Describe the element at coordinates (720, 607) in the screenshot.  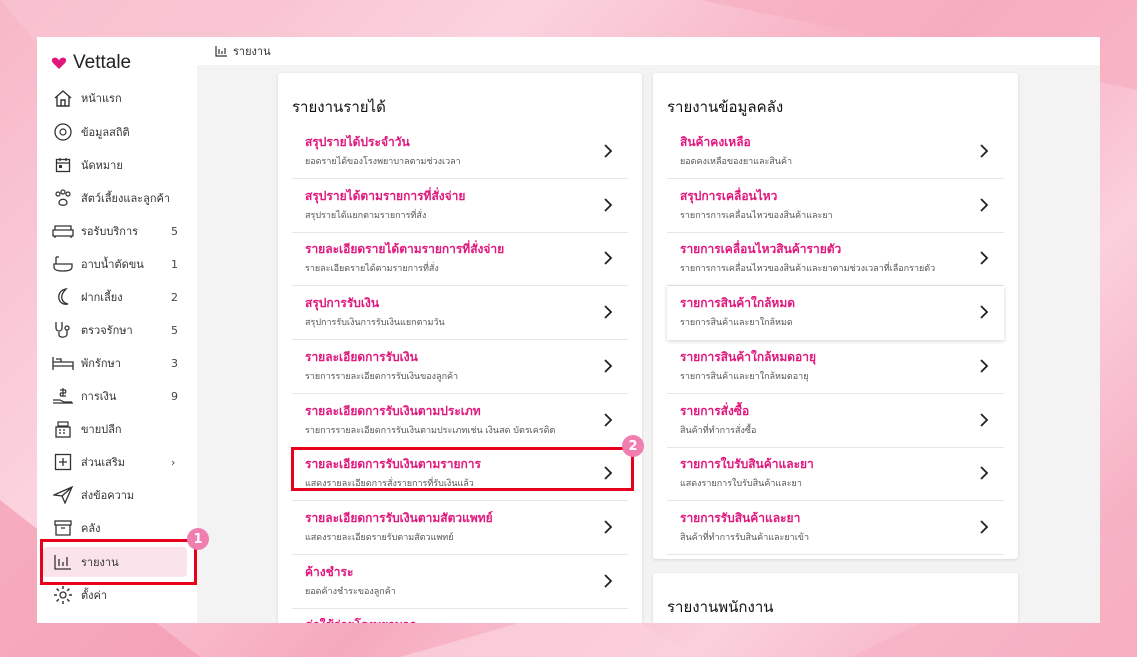
I see `staff-reports-title: รายงานพนักงาน` at that location.